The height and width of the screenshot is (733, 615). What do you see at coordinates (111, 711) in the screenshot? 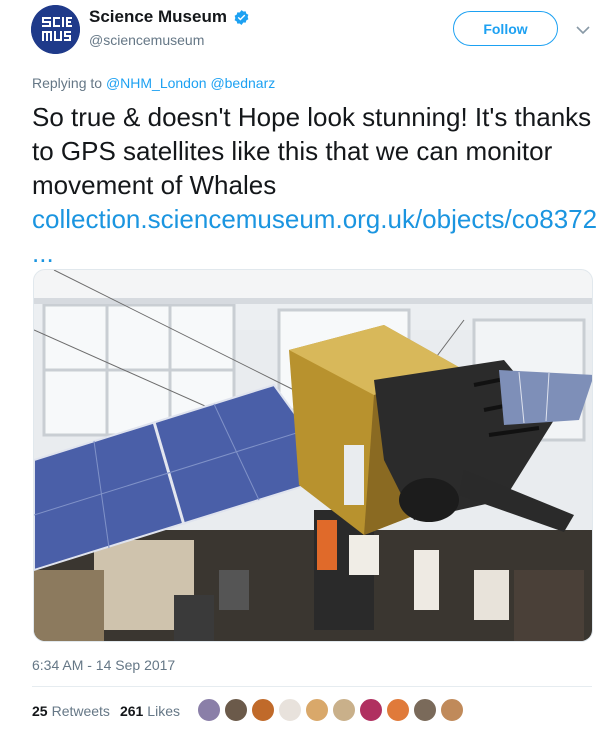
I see `engagement-stats: 25 Retweets 261 Likes` at bounding box center [111, 711].